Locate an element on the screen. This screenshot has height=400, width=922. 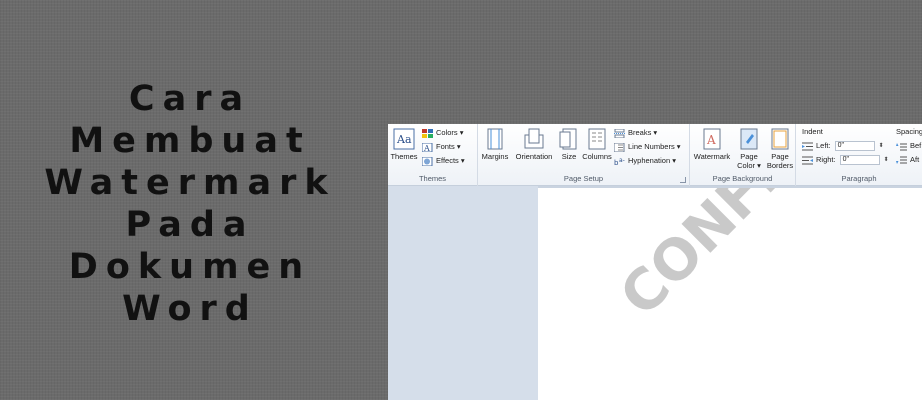
orientation-button: Orientation is located at coordinates (534, 144).